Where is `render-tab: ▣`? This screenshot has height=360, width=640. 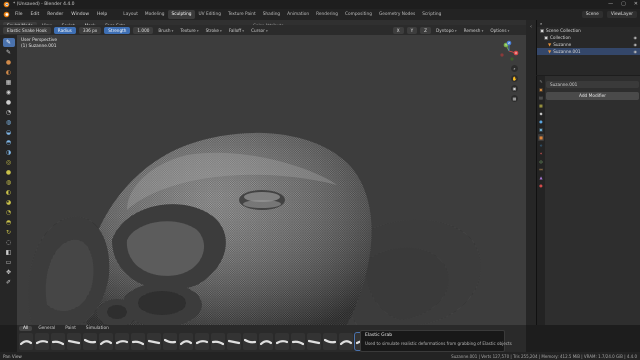
render-tab: ▣ is located at coordinates (541, 89).